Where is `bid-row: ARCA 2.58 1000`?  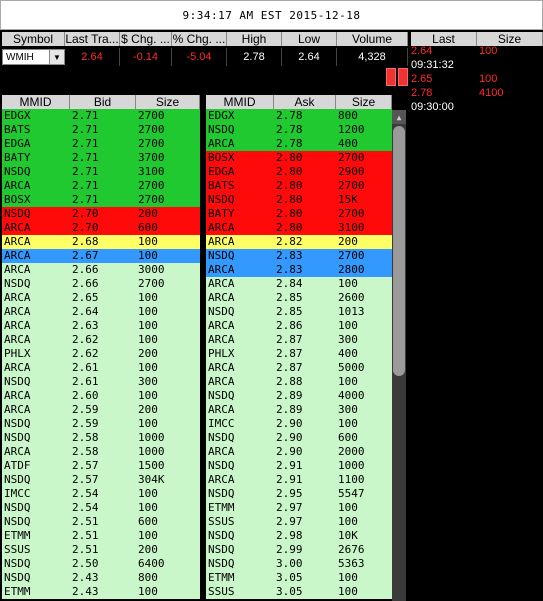
bid-row: ARCA 2.58 1000 is located at coordinates (101, 452).